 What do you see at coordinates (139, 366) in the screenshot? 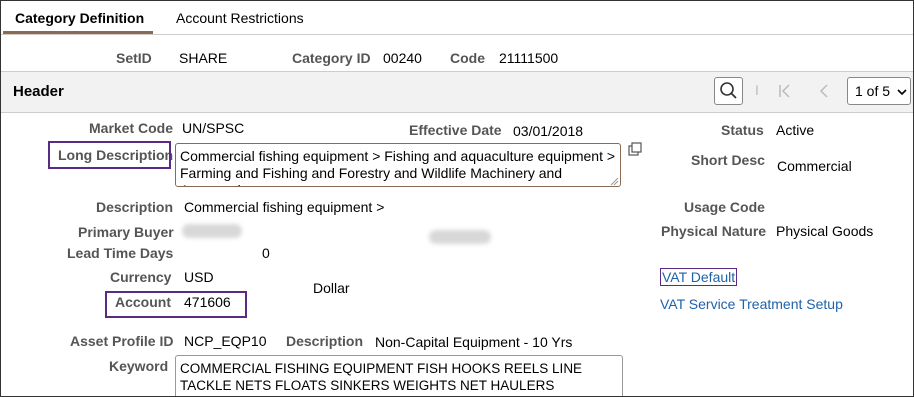
I see `keyword-label: Keyword` at bounding box center [139, 366].